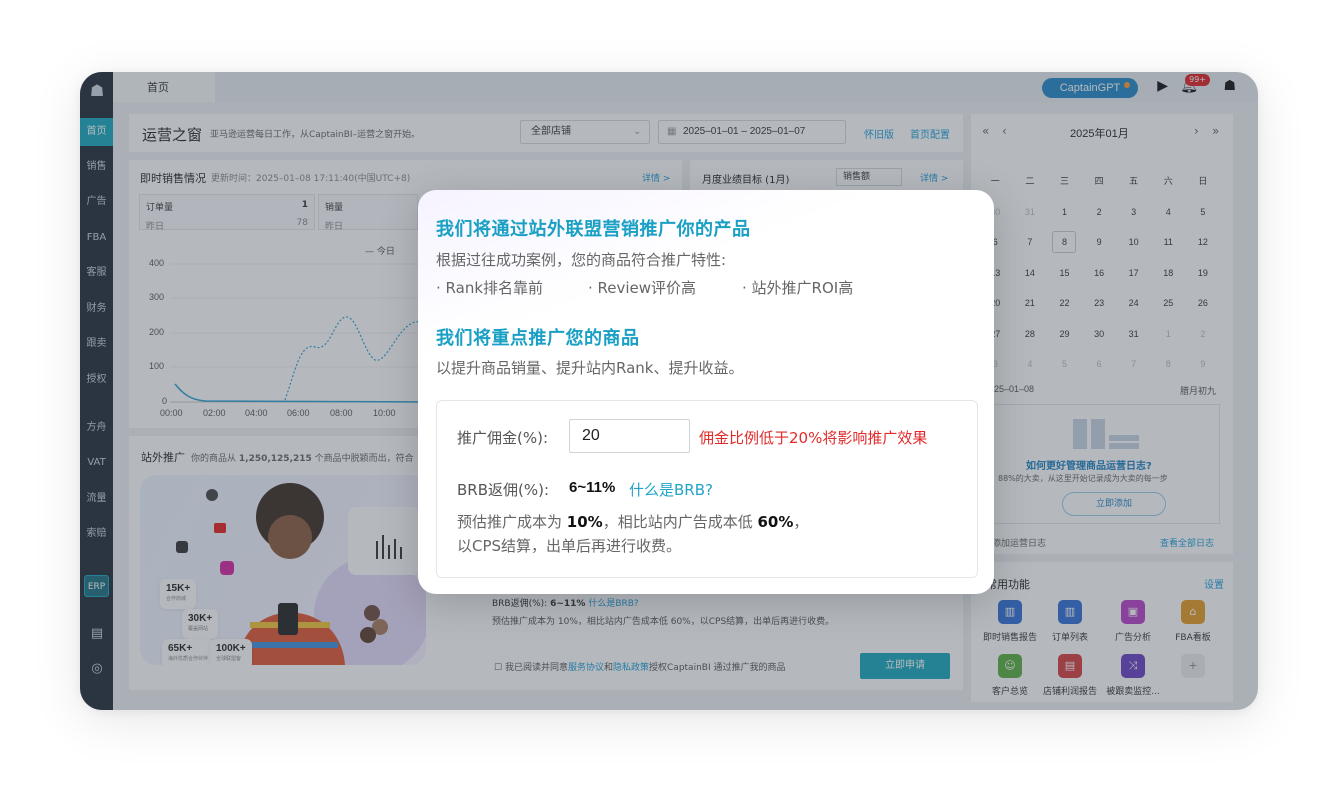  What do you see at coordinates (593, 229) in the screenshot?
I see `modal-heading-1: 我们将通过站外联盟营销推广你的产品` at bounding box center [593, 229].